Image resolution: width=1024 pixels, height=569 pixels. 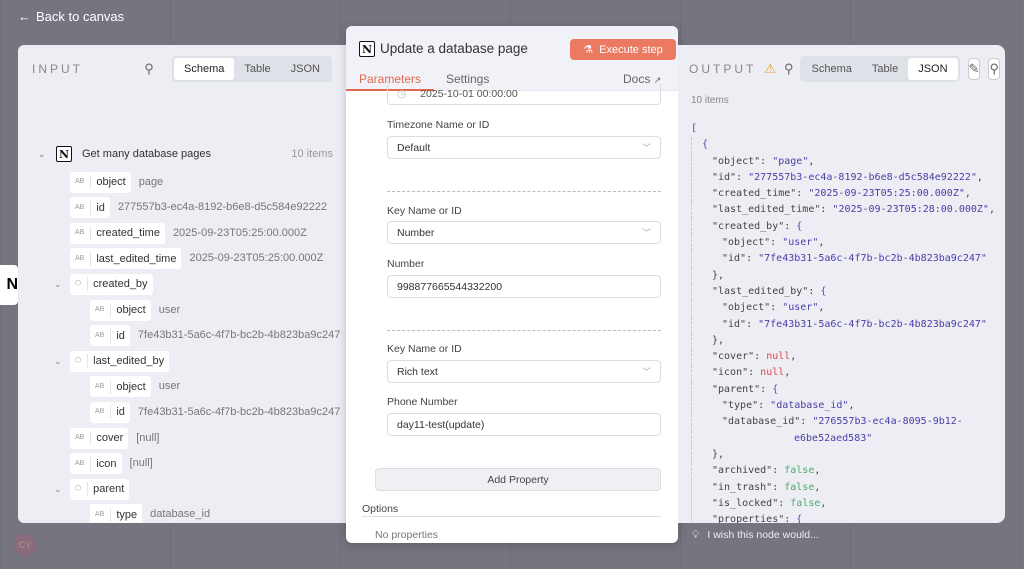 I want to click on notion-icon: N, so click(x=64, y=154).